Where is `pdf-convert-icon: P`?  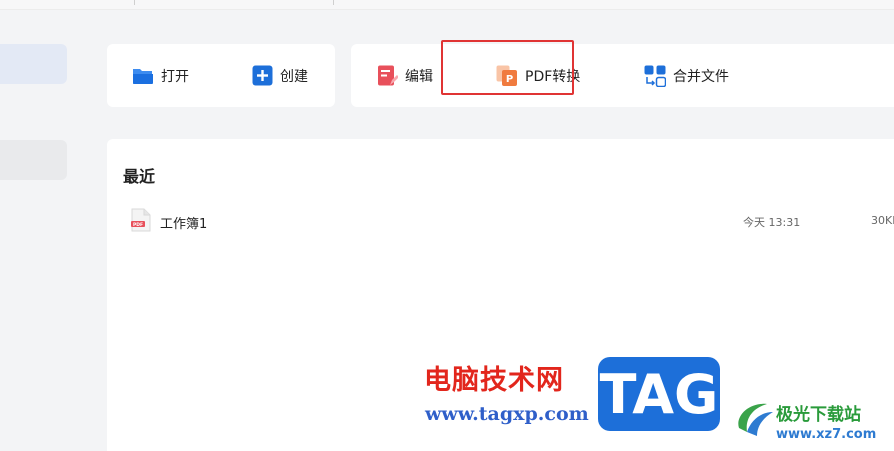
pdf-convert-icon: P is located at coordinates (506, 75).